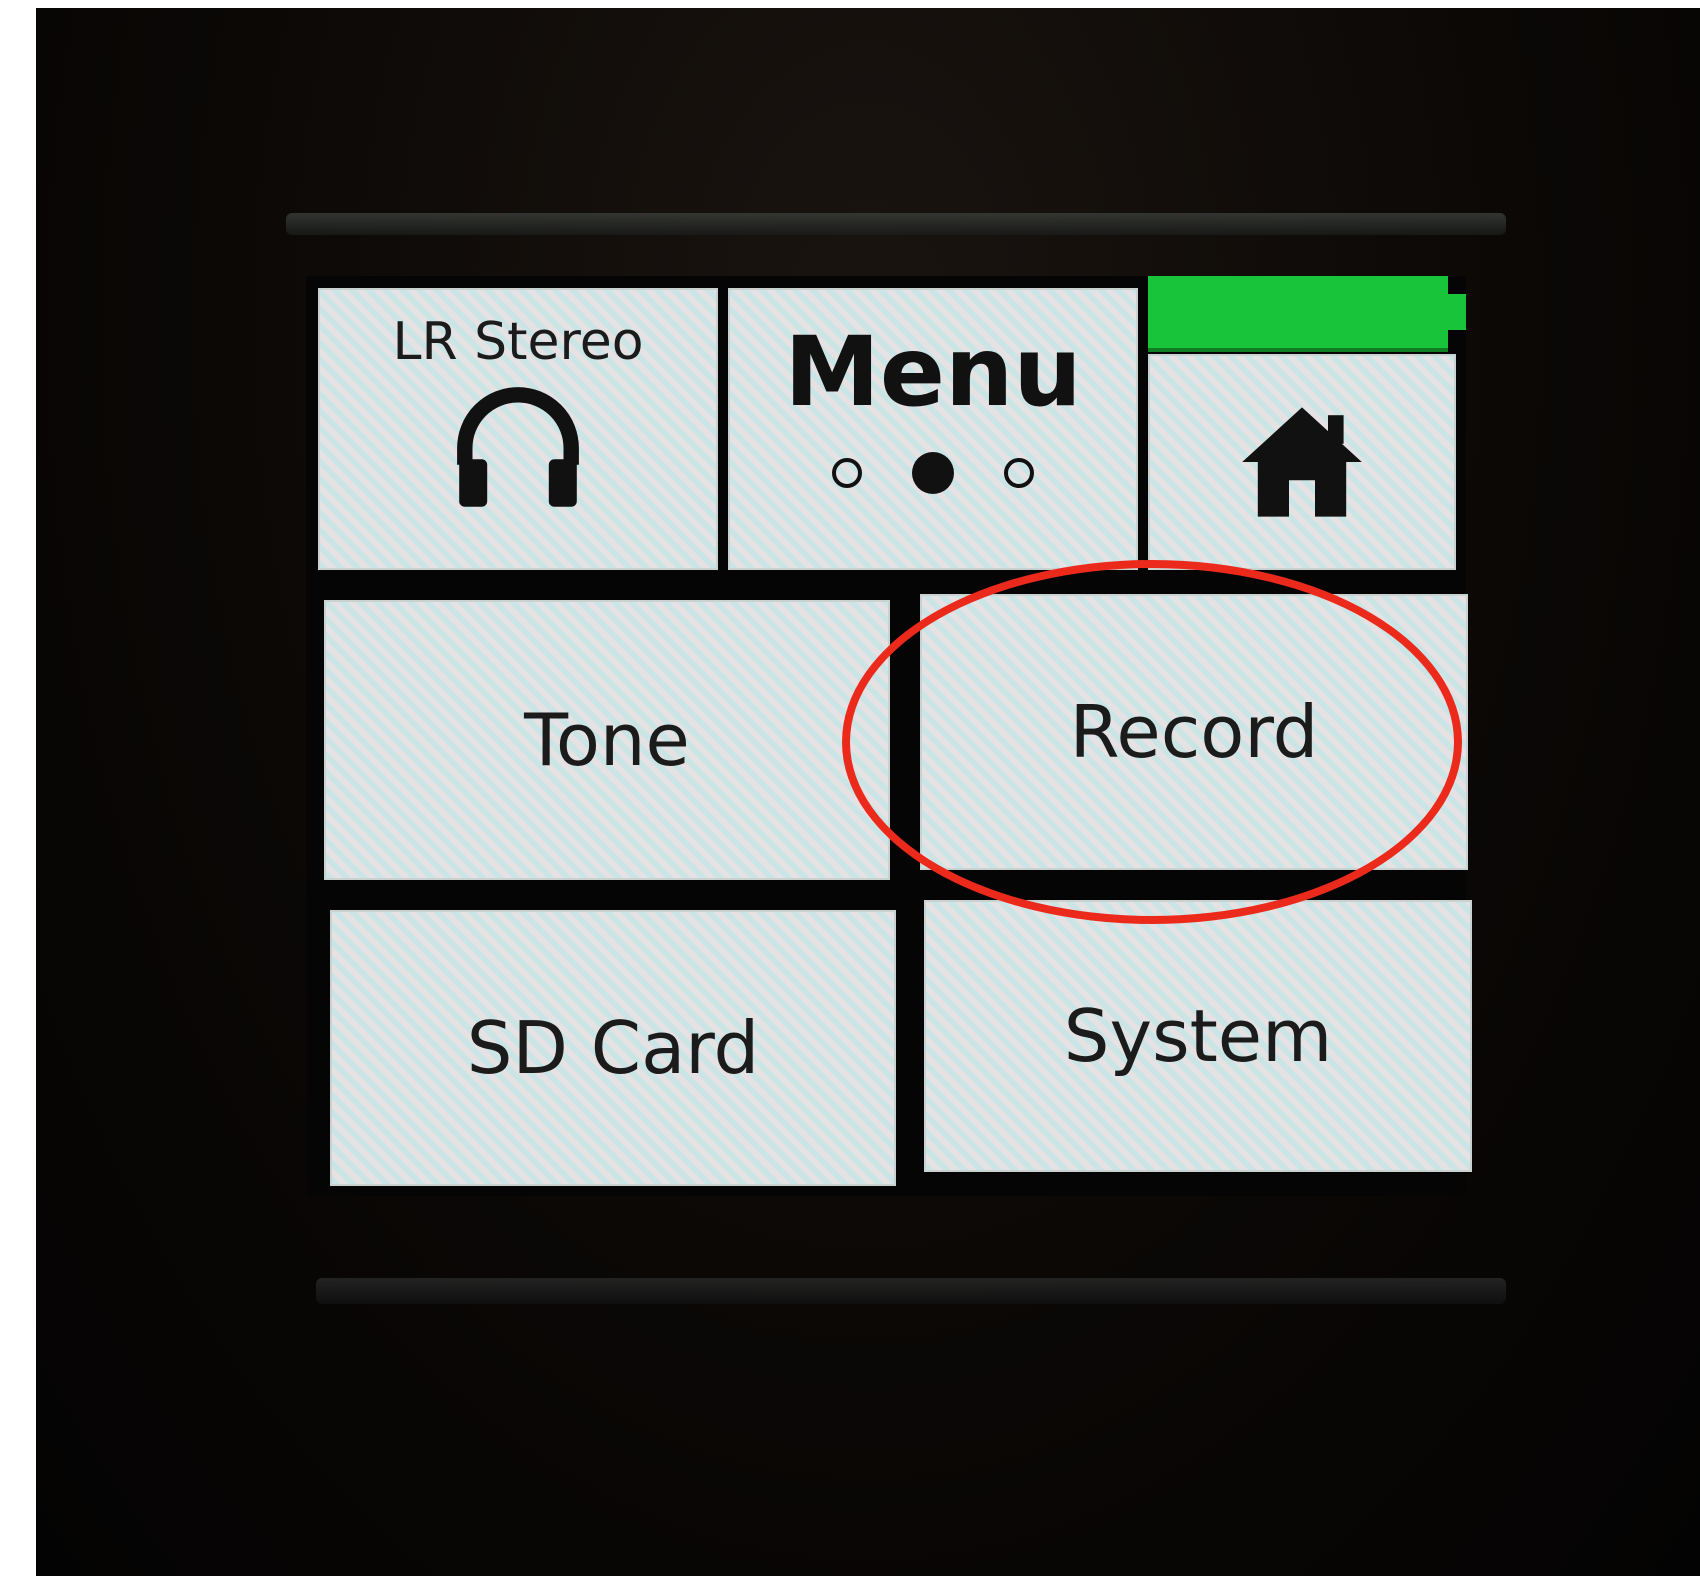 The image size is (1700, 1576). I want to click on battery-indicator, so click(1298, 314).